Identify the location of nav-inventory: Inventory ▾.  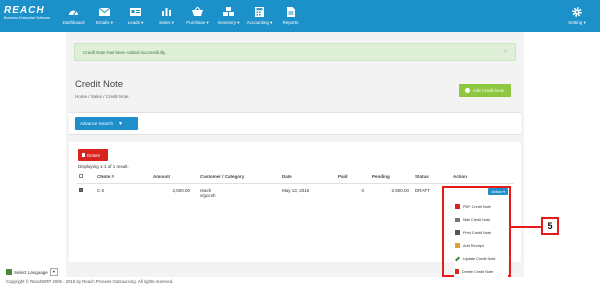
(228, 16).